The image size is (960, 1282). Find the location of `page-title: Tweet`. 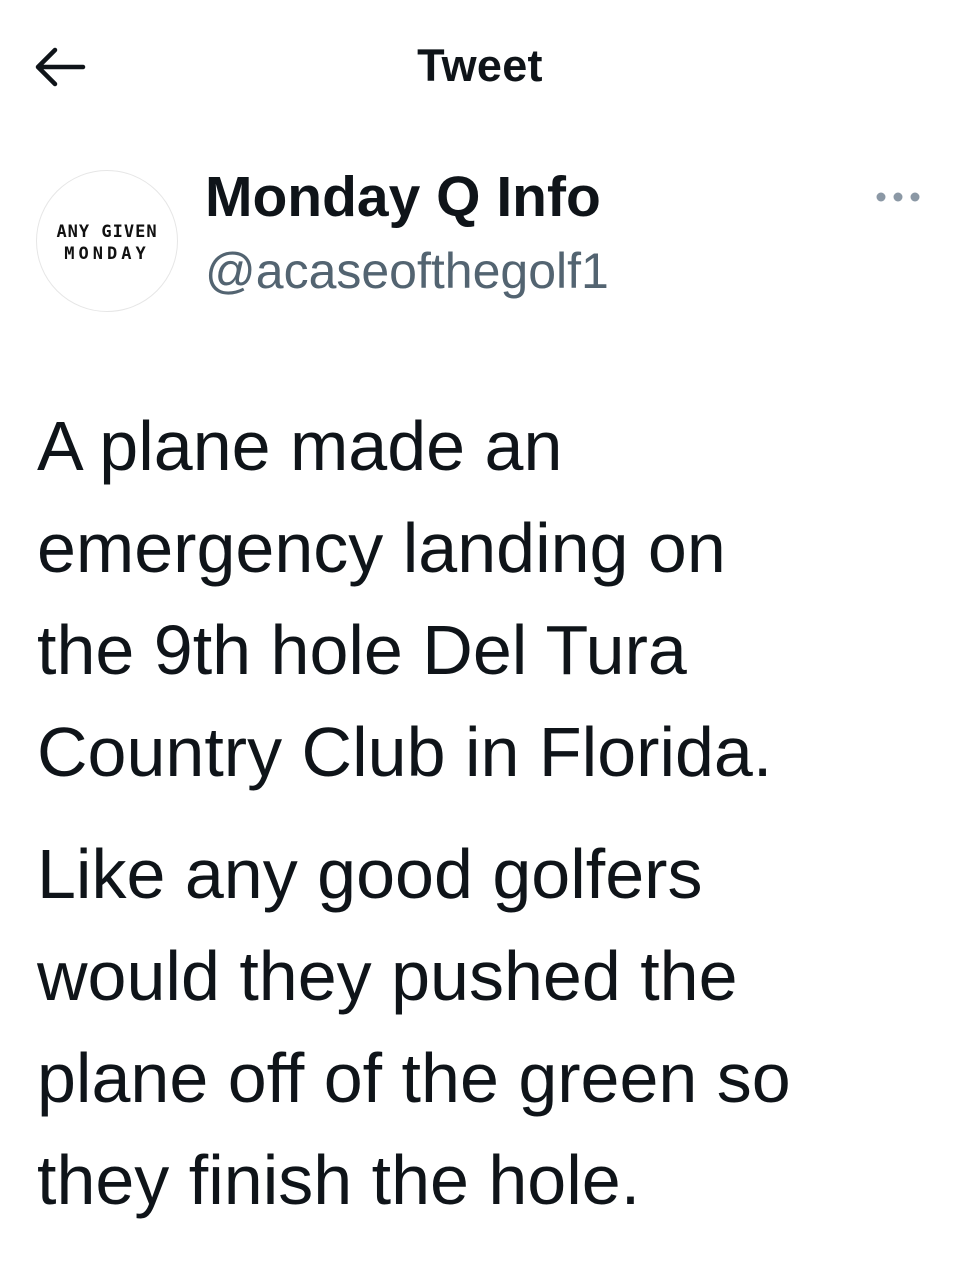

page-title: Tweet is located at coordinates (480, 65).